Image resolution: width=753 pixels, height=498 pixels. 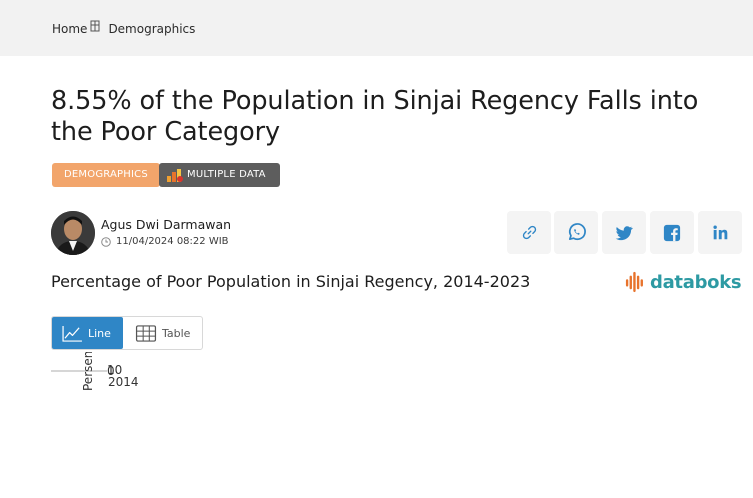 I want to click on share-twitter-button, so click(x=624, y=232).